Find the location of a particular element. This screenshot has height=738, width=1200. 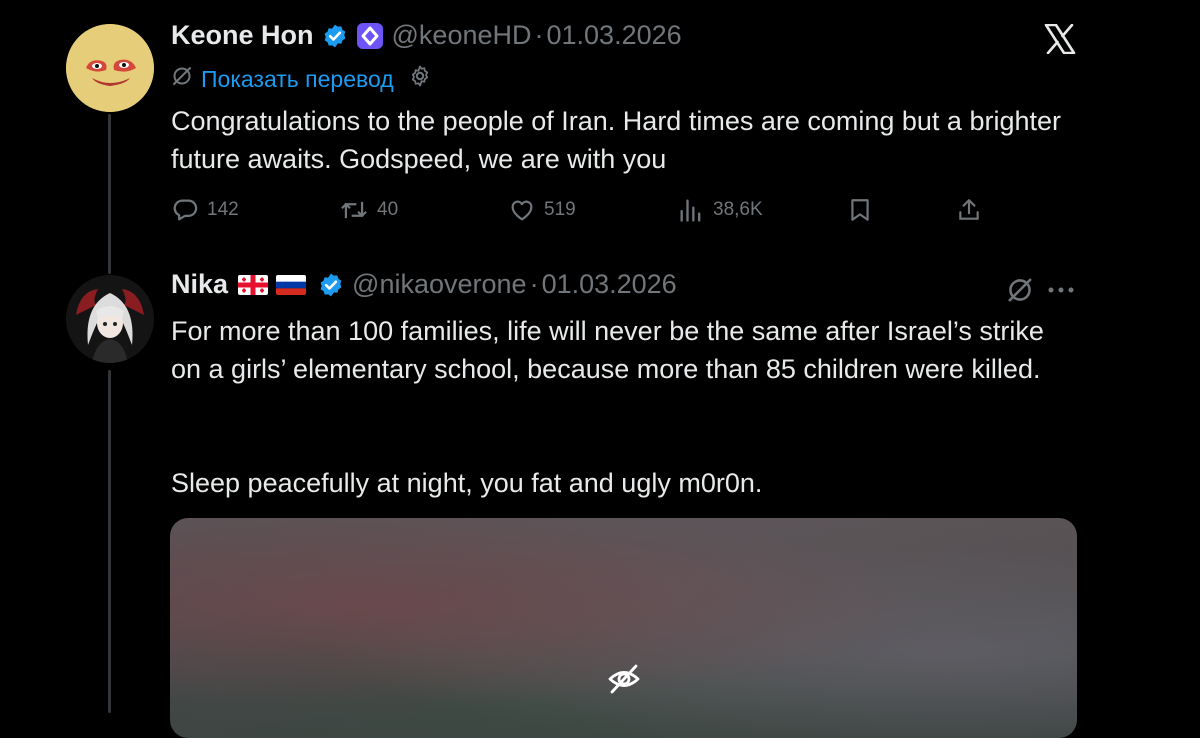

handle: @keoneHD is located at coordinates (462, 35).